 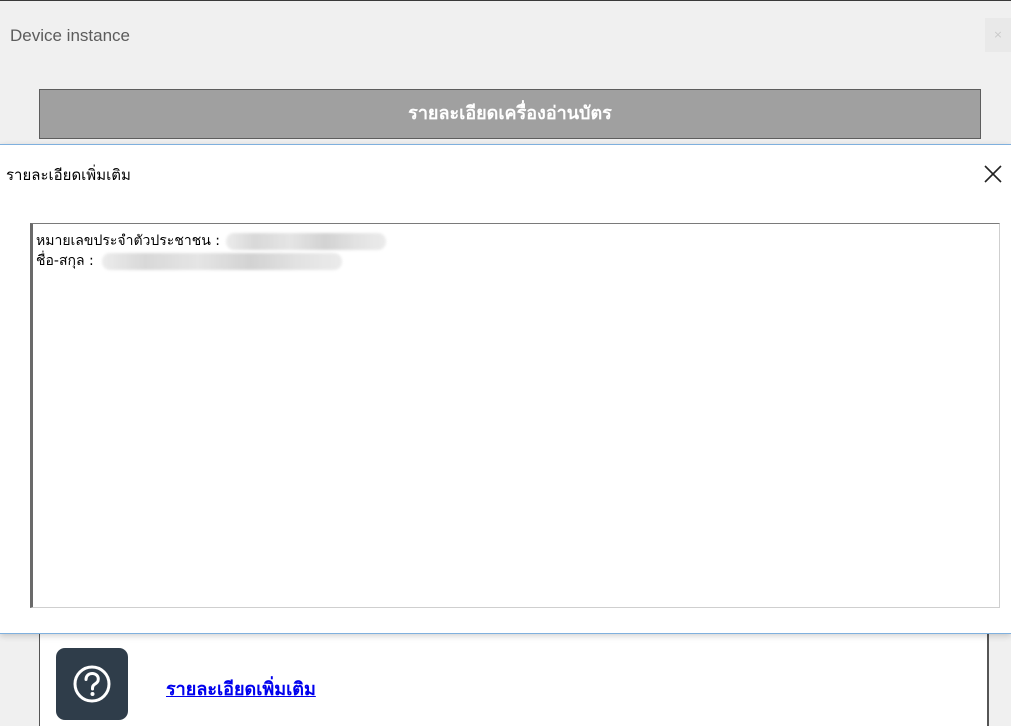 What do you see at coordinates (305, 241) in the screenshot?
I see `citizen-id-value-redacted` at bounding box center [305, 241].